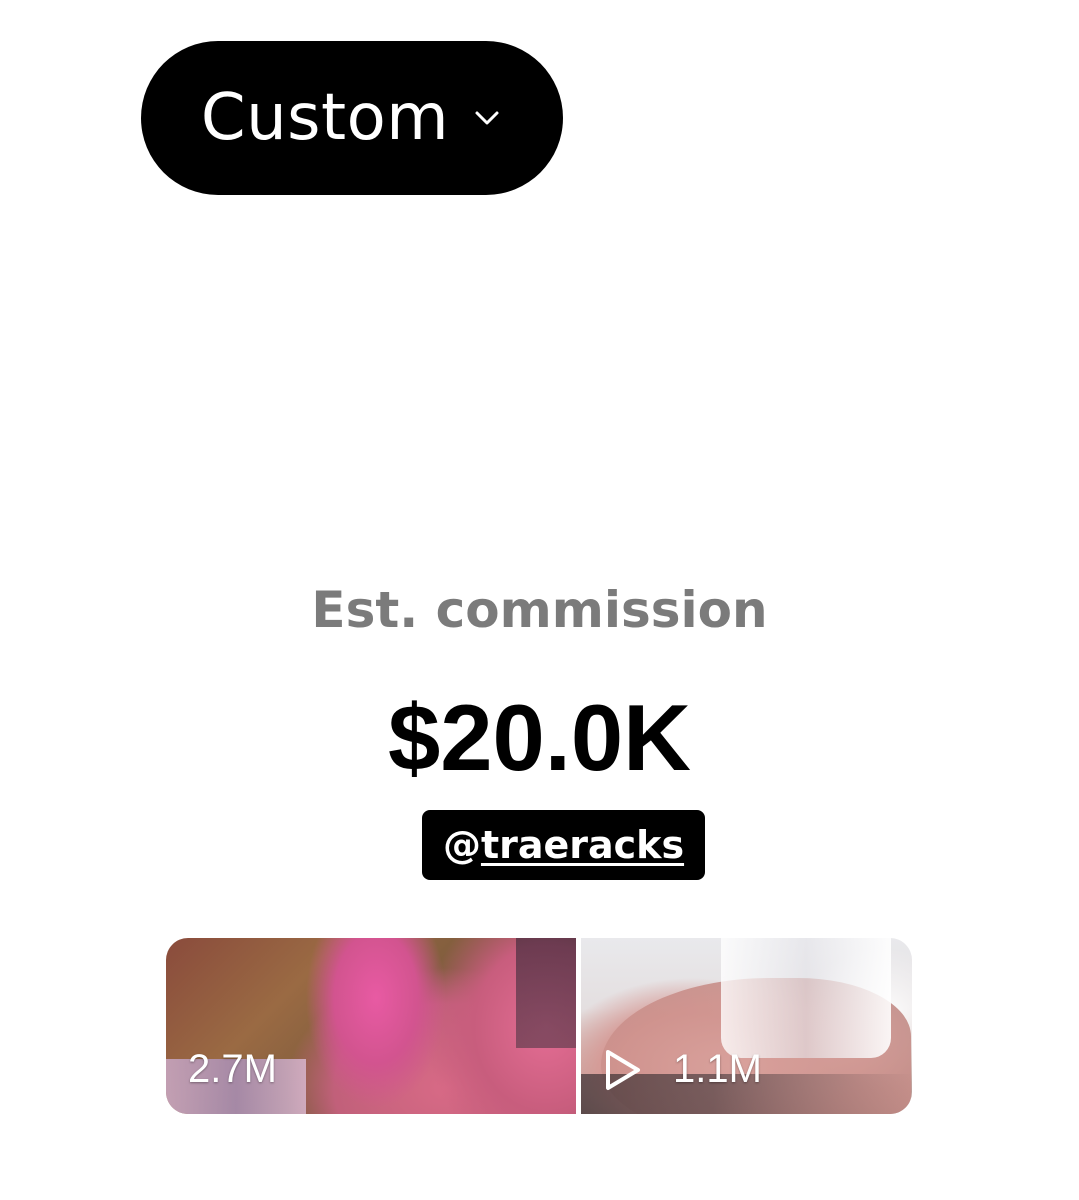 Image resolution: width=1079 pixels, height=1200 pixels. Describe the element at coordinates (371, 1026) in the screenshot. I see `video-thumbnail-1: 2.7M` at that location.